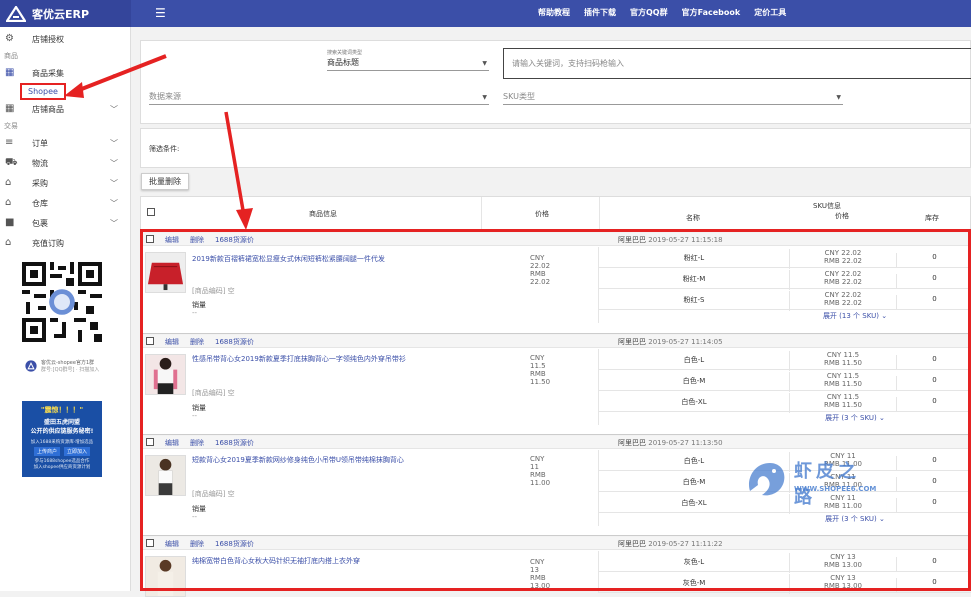 This screenshot has height=597, width=971. What do you see at coordinates (785, 381) in the screenshot?
I see `sku-row: 白色-M CNY 11.5 RMB 11.50 0` at bounding box center [785, 381].